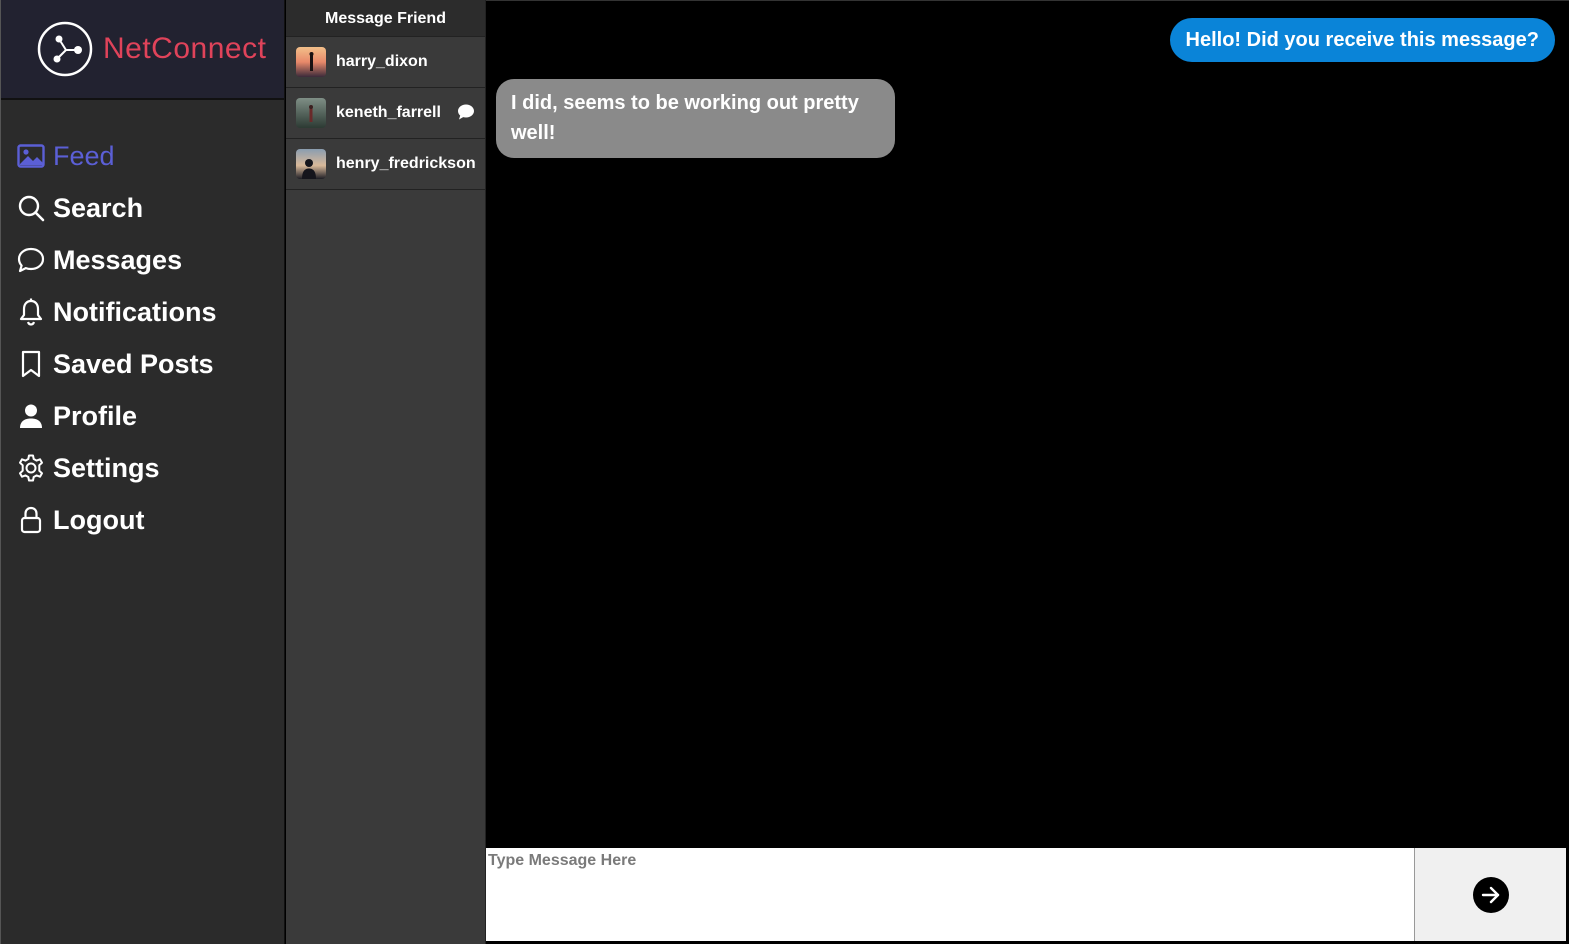  I want to click on nav-item-label: Profile, so click(95, 415).